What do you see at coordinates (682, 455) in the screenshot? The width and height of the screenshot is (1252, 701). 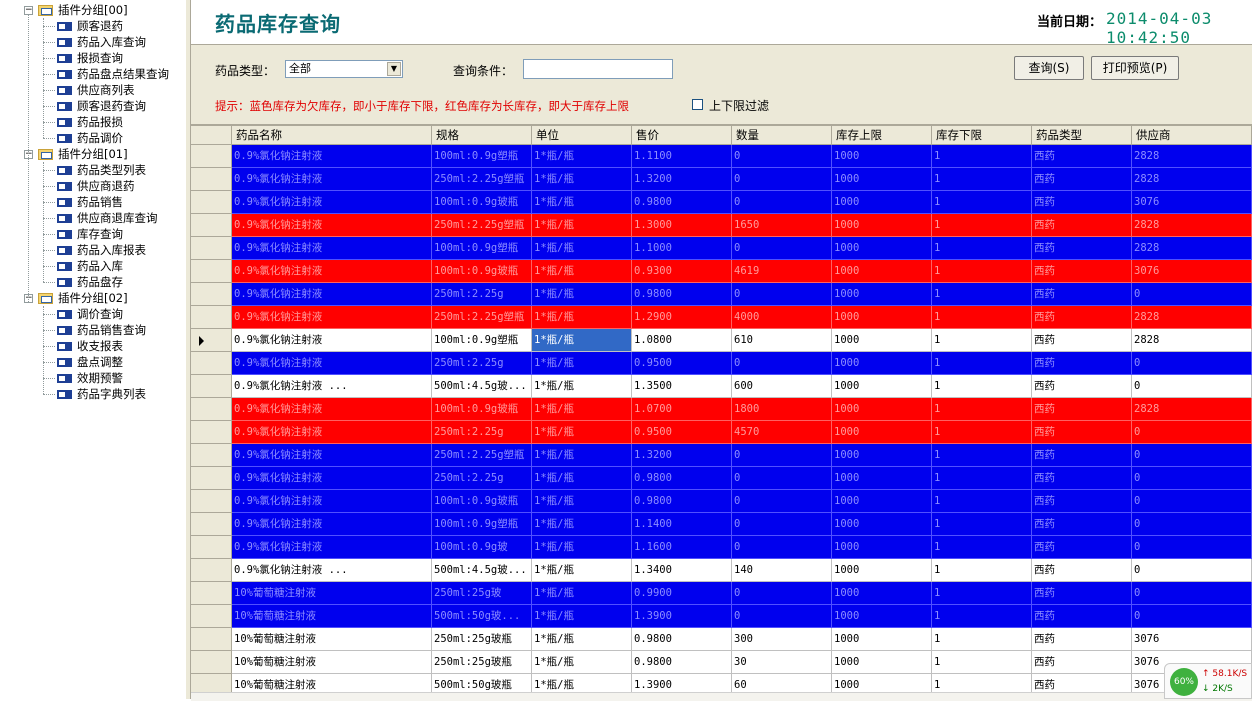 I see `table-cell: 1.3200` at bounding box center [682, 455].